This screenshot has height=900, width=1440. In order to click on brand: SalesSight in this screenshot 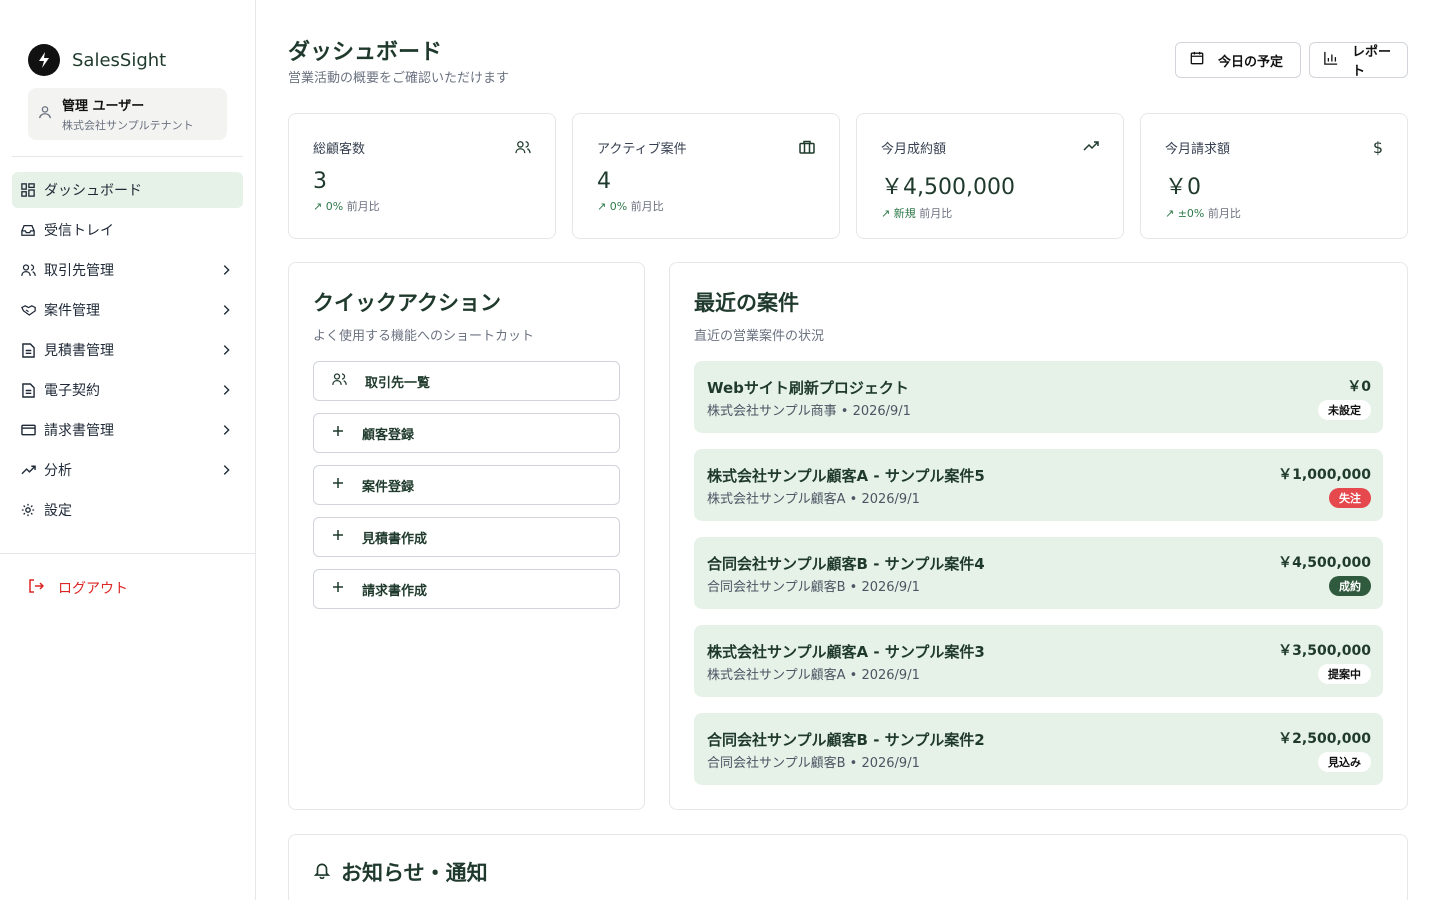, I will do `click(97, 60)`.